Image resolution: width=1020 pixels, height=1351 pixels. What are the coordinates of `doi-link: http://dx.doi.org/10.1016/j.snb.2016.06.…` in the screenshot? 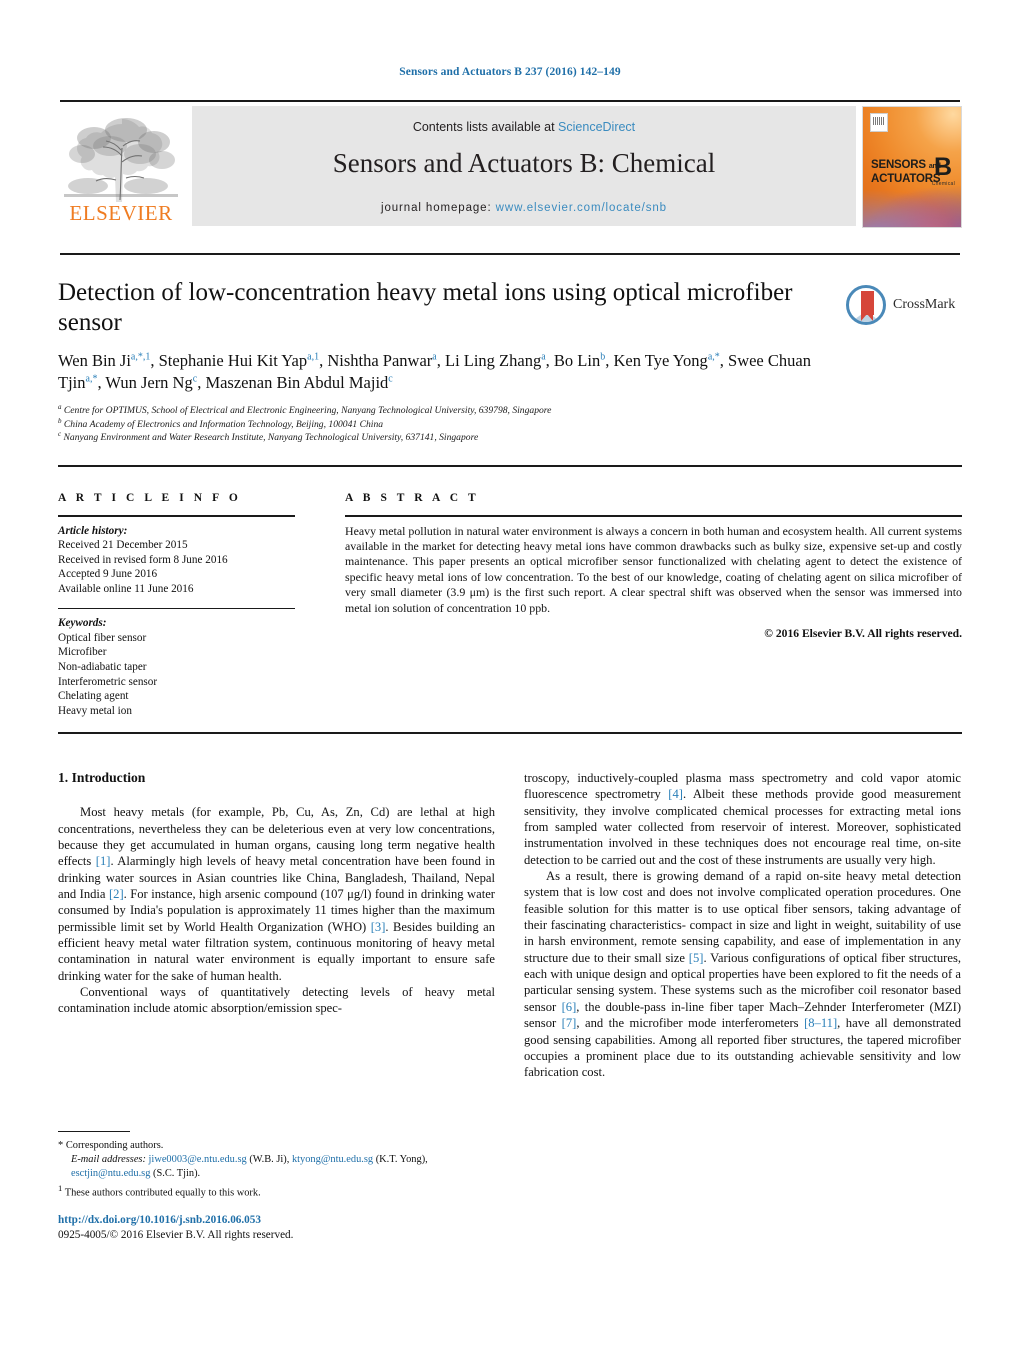 It's located at (276, 1220).